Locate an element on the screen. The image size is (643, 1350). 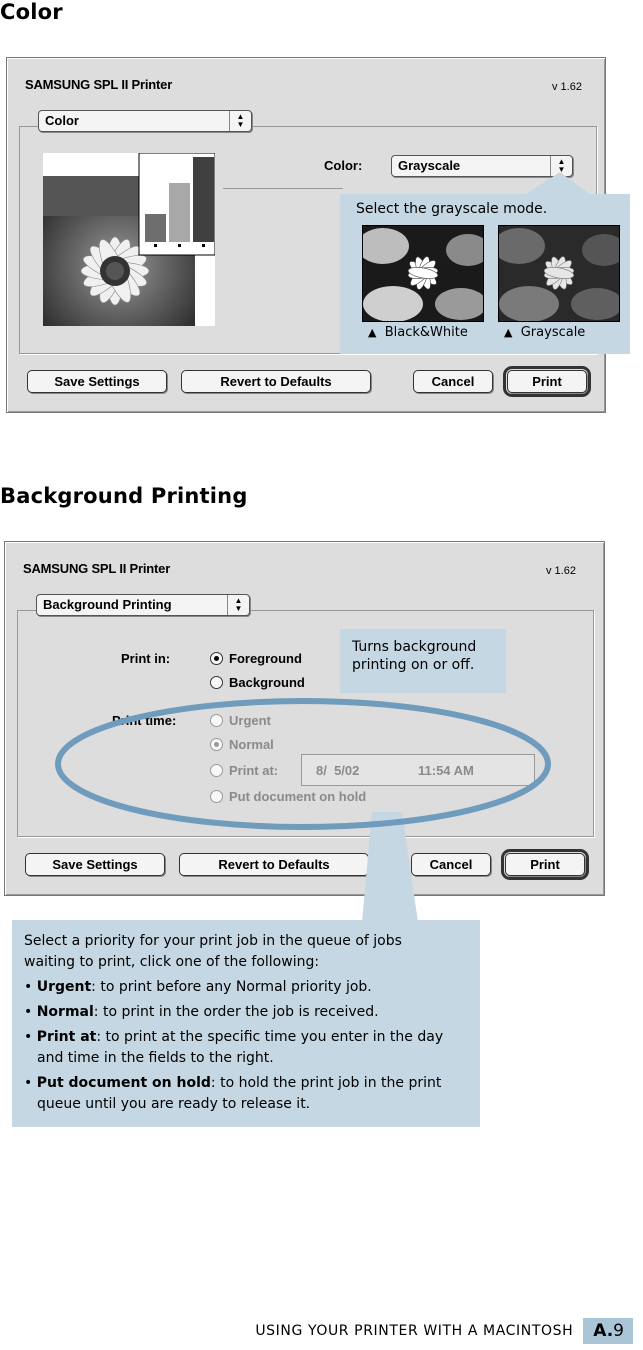
page-number: 9 is located at coordinates (618, 1331).